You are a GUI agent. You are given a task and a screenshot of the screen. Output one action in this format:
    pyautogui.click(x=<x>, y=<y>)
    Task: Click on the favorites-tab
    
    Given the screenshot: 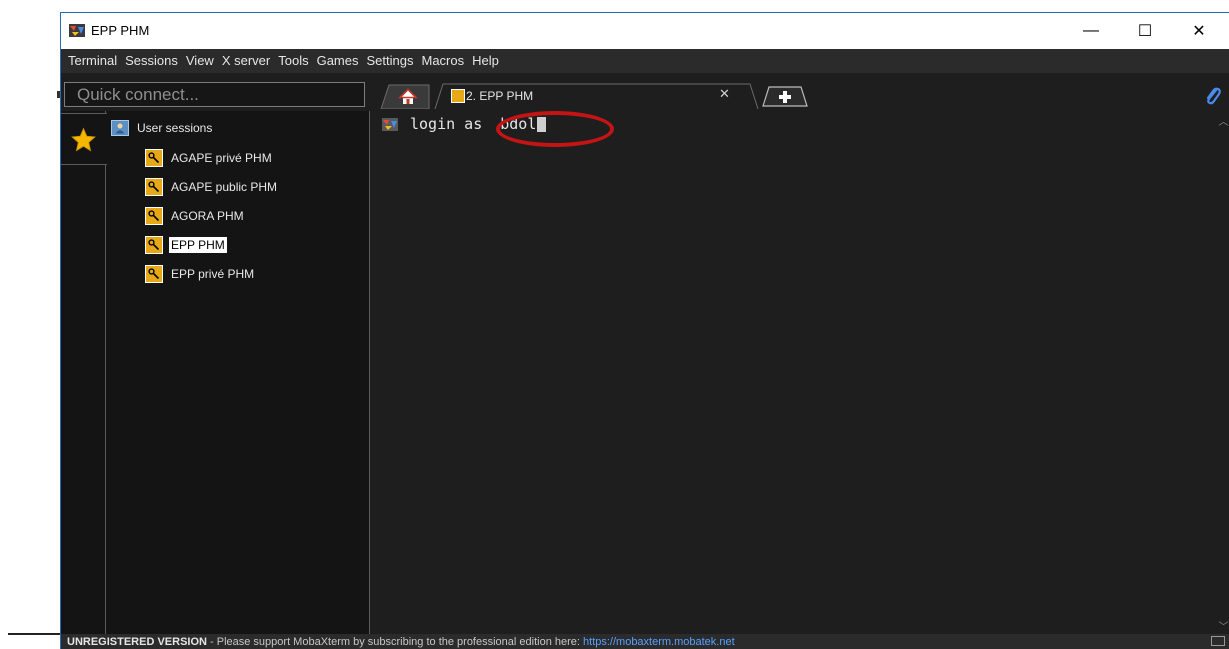 What is the action you would take?
    pyautogui.click(x=84, y=139)
    